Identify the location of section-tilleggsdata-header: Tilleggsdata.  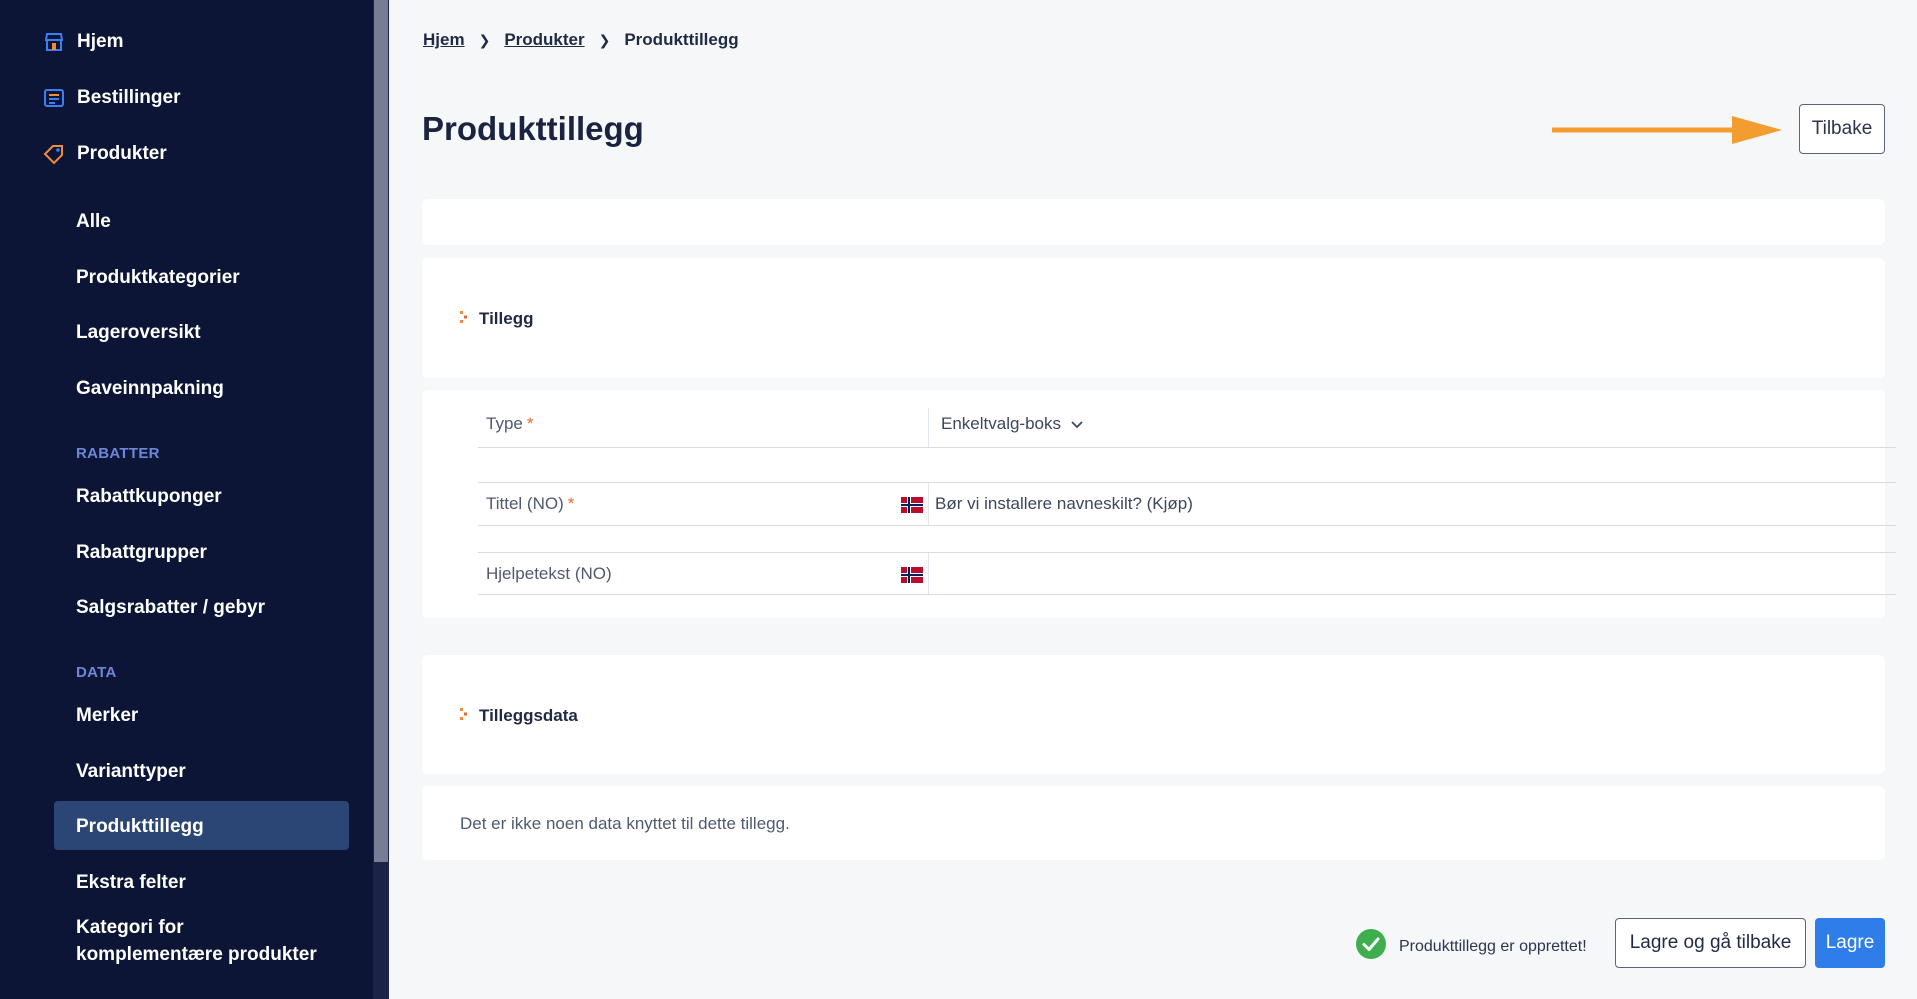
(1153, 714).